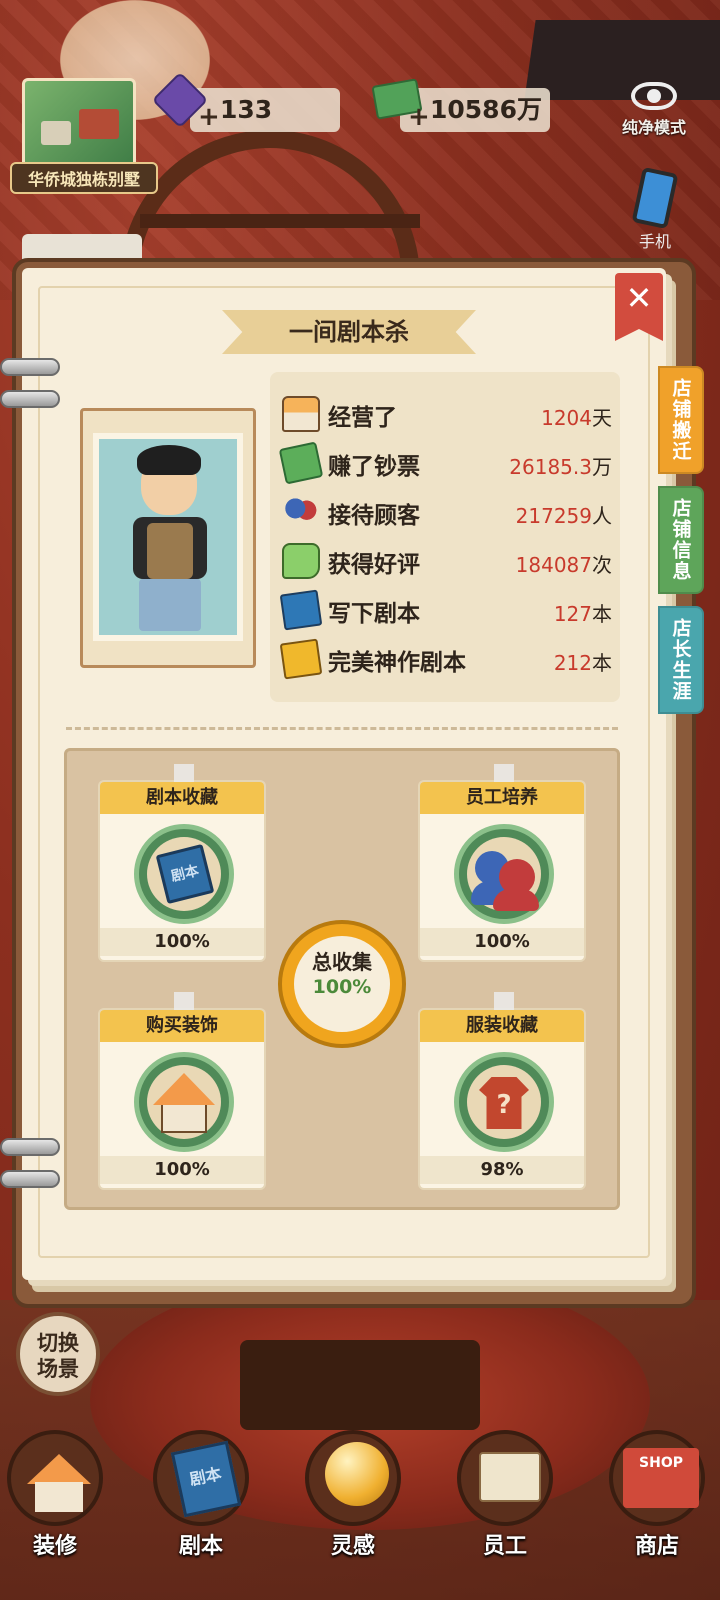 Image resolution: width=720 pixels, height=1600 pixels. Describe the element at coordinates (374, 516) in the screenshot. I see `stat-label: 接待顾客` at that location.